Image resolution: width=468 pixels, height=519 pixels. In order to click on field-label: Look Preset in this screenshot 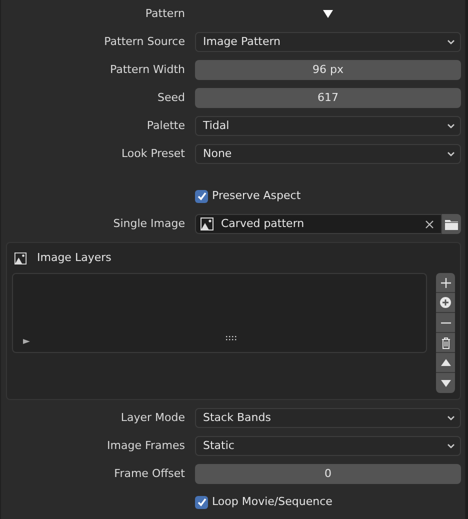, I will do `click(152, 154)`.